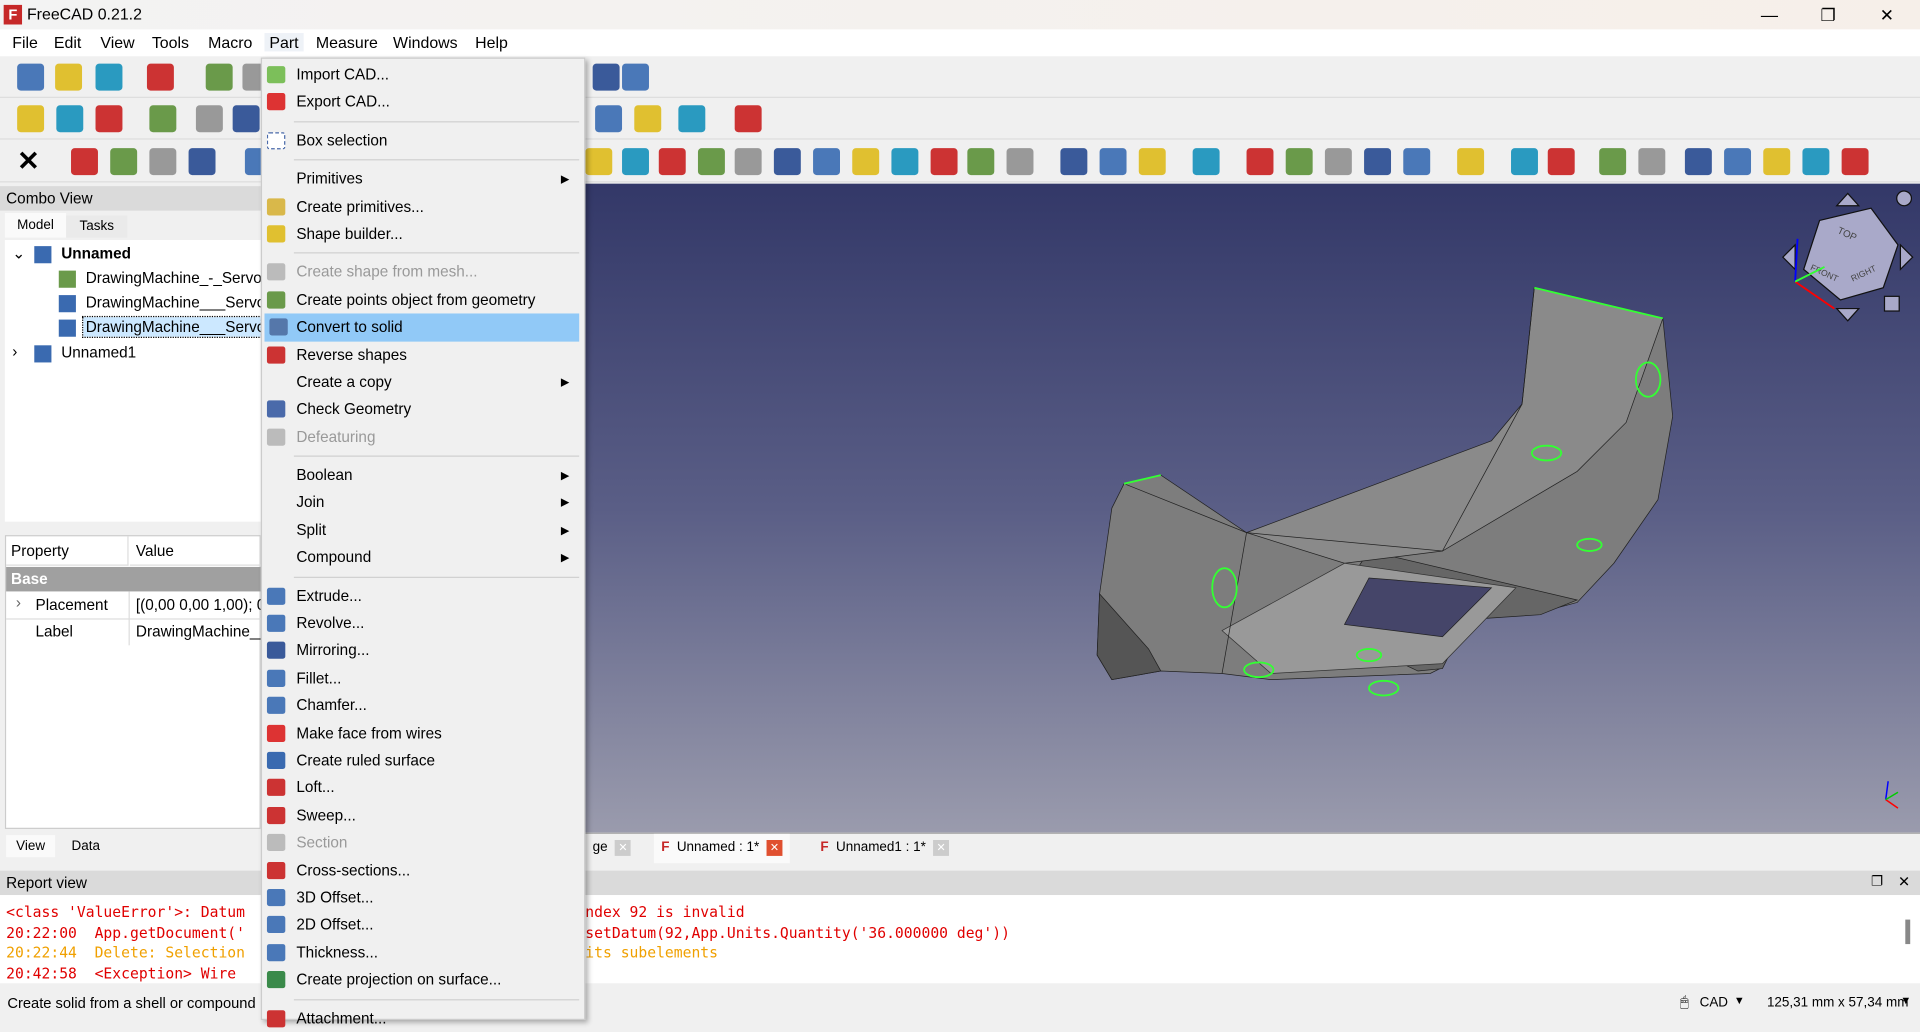 This screenshot has height=1032, width=1920. What do you see at coordinates (1847, 256) in the screenshot?
I see `navigation-cube: TOP FRONT RIGHT` at bounding box center [1847, 256].